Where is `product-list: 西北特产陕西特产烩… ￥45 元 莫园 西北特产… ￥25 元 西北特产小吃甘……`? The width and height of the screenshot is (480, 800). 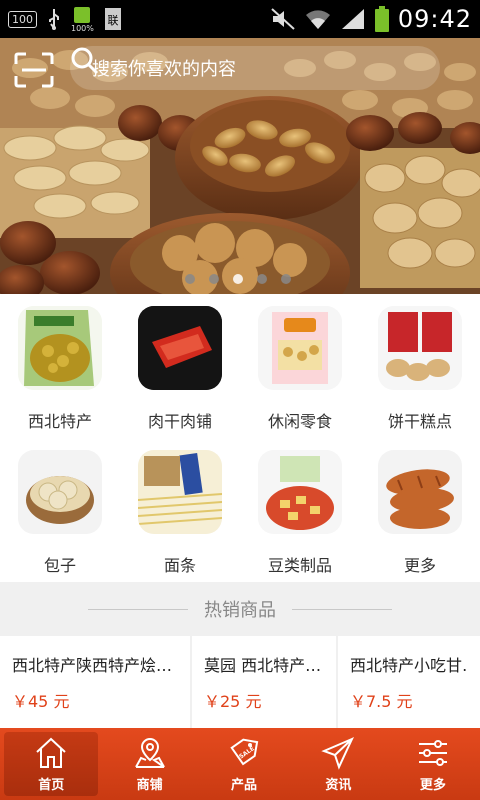
product-list: 西北特产陕西特产烩… ￥45 元 莫园 西北特产… ￥25 元 西北特产小吃甘…… is located at coordinates (240, 682).